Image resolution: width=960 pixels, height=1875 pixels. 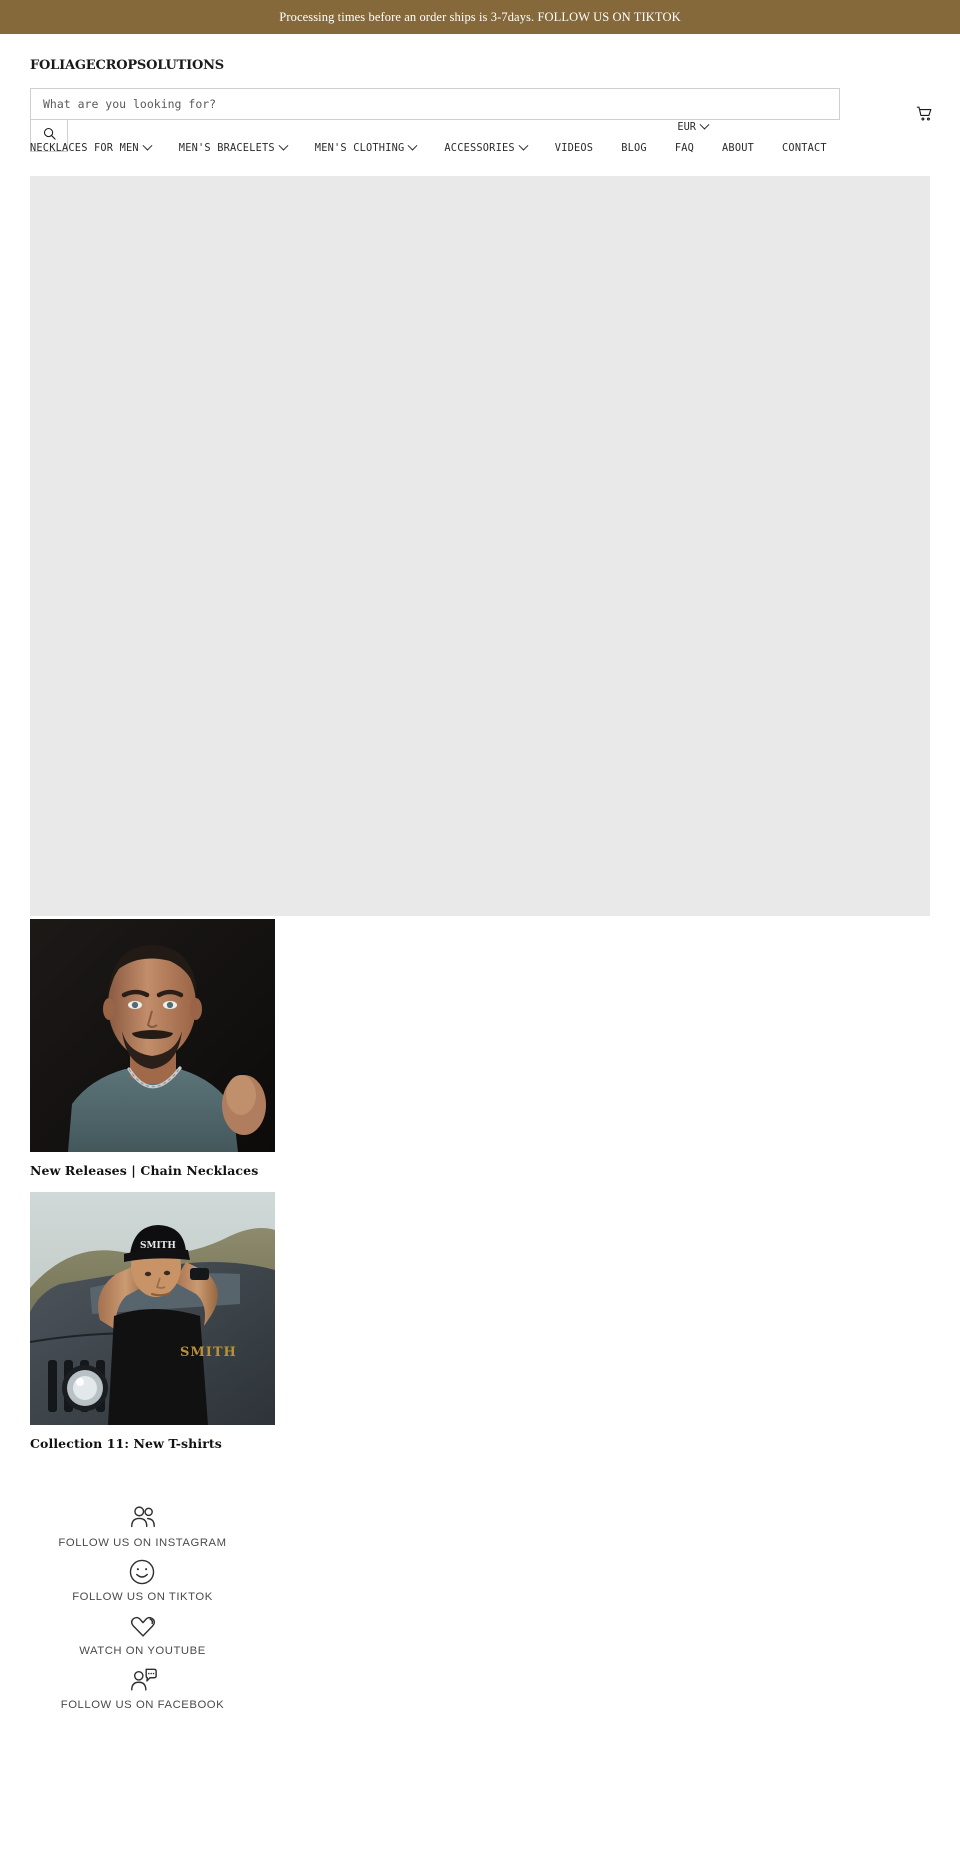 What do you see at coordinates (84, 148) in the screenshot?
I see `nav-label: NECKLACES FOR MEN` at bounding box center [84, 148].